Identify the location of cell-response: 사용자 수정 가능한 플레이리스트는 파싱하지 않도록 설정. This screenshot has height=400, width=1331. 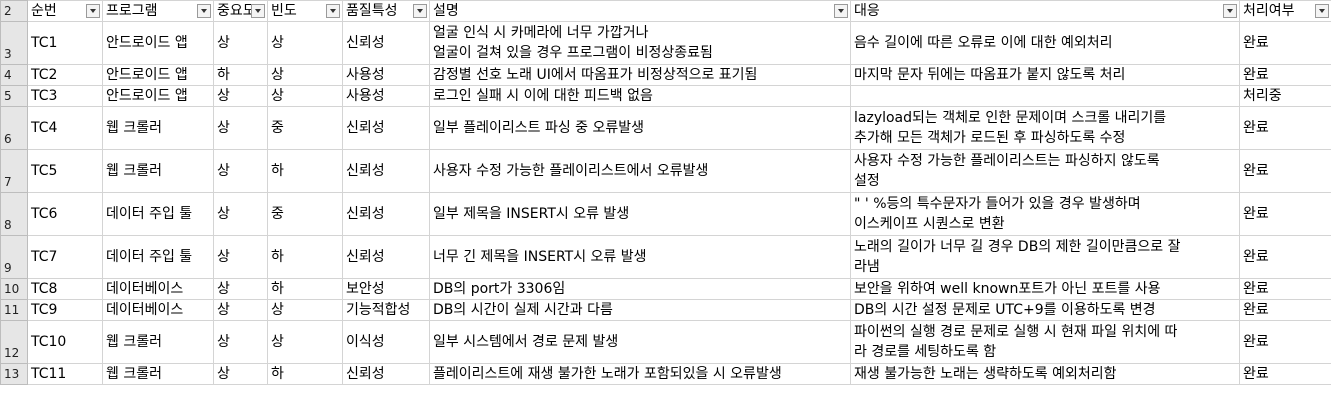
(1045, 171).